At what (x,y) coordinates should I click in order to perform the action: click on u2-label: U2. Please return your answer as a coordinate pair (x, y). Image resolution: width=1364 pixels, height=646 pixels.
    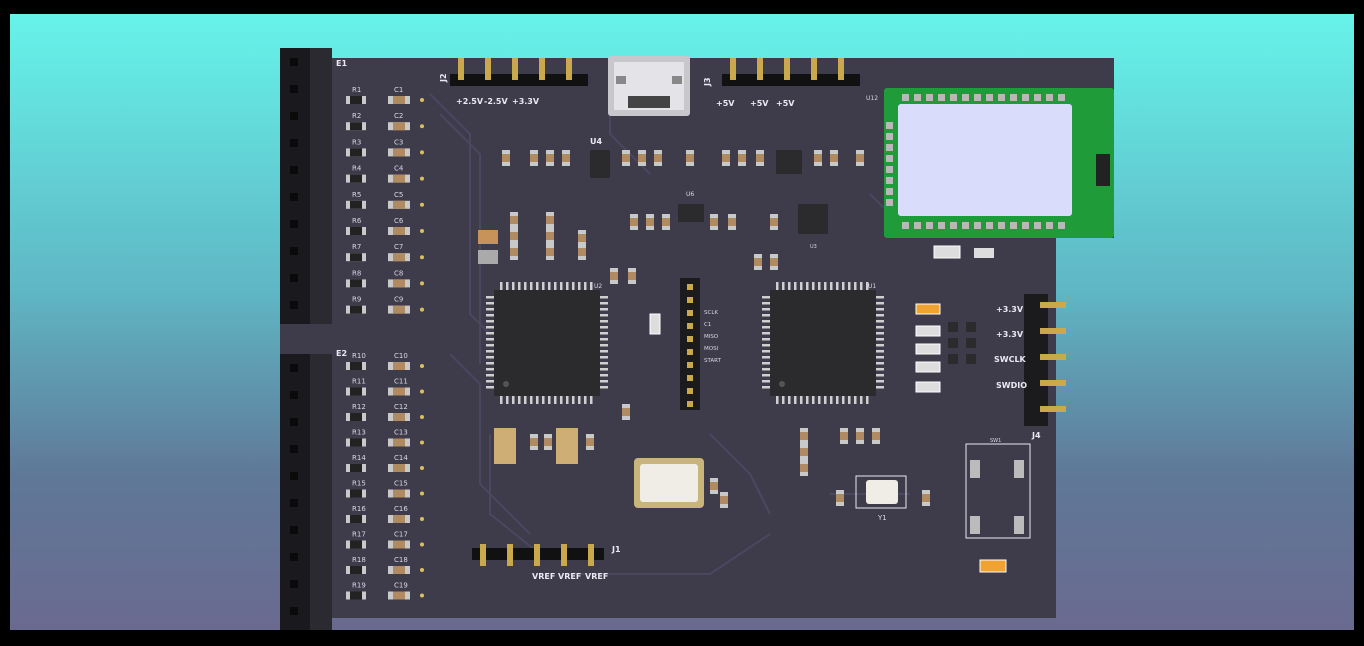
    Looking at the image, I should click on (598, 286).